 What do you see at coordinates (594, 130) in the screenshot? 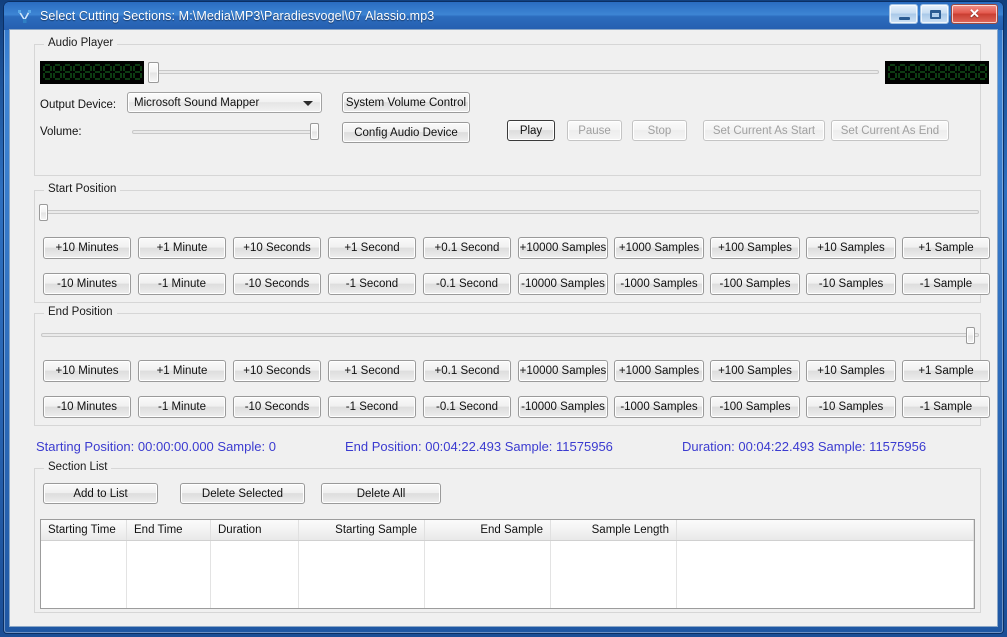
I see `pause-button: Pause` at bounding box center [594, 130].